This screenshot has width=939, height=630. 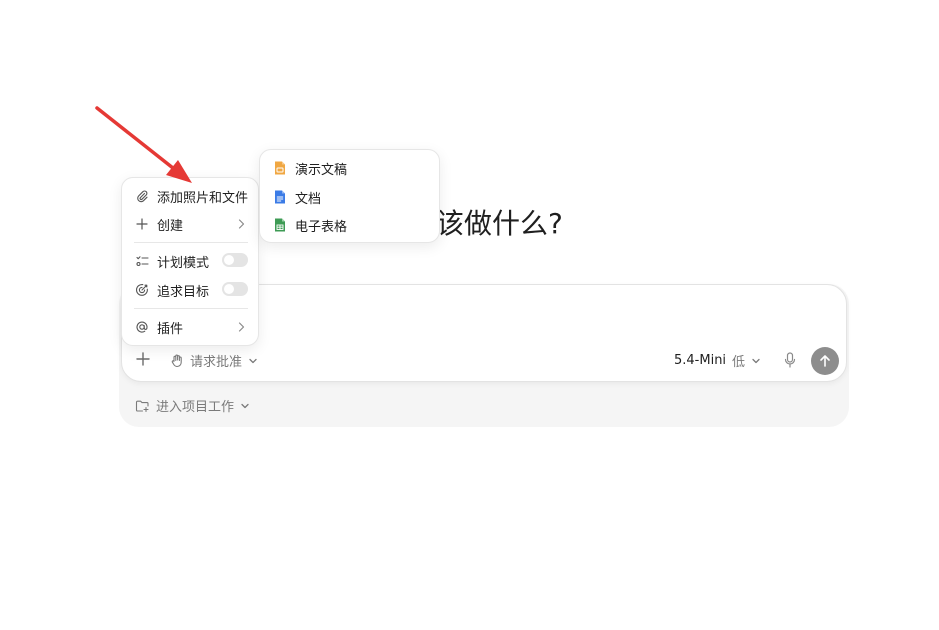 I want to click on submenu-item-label: 文档, so click(x=308, y=199).